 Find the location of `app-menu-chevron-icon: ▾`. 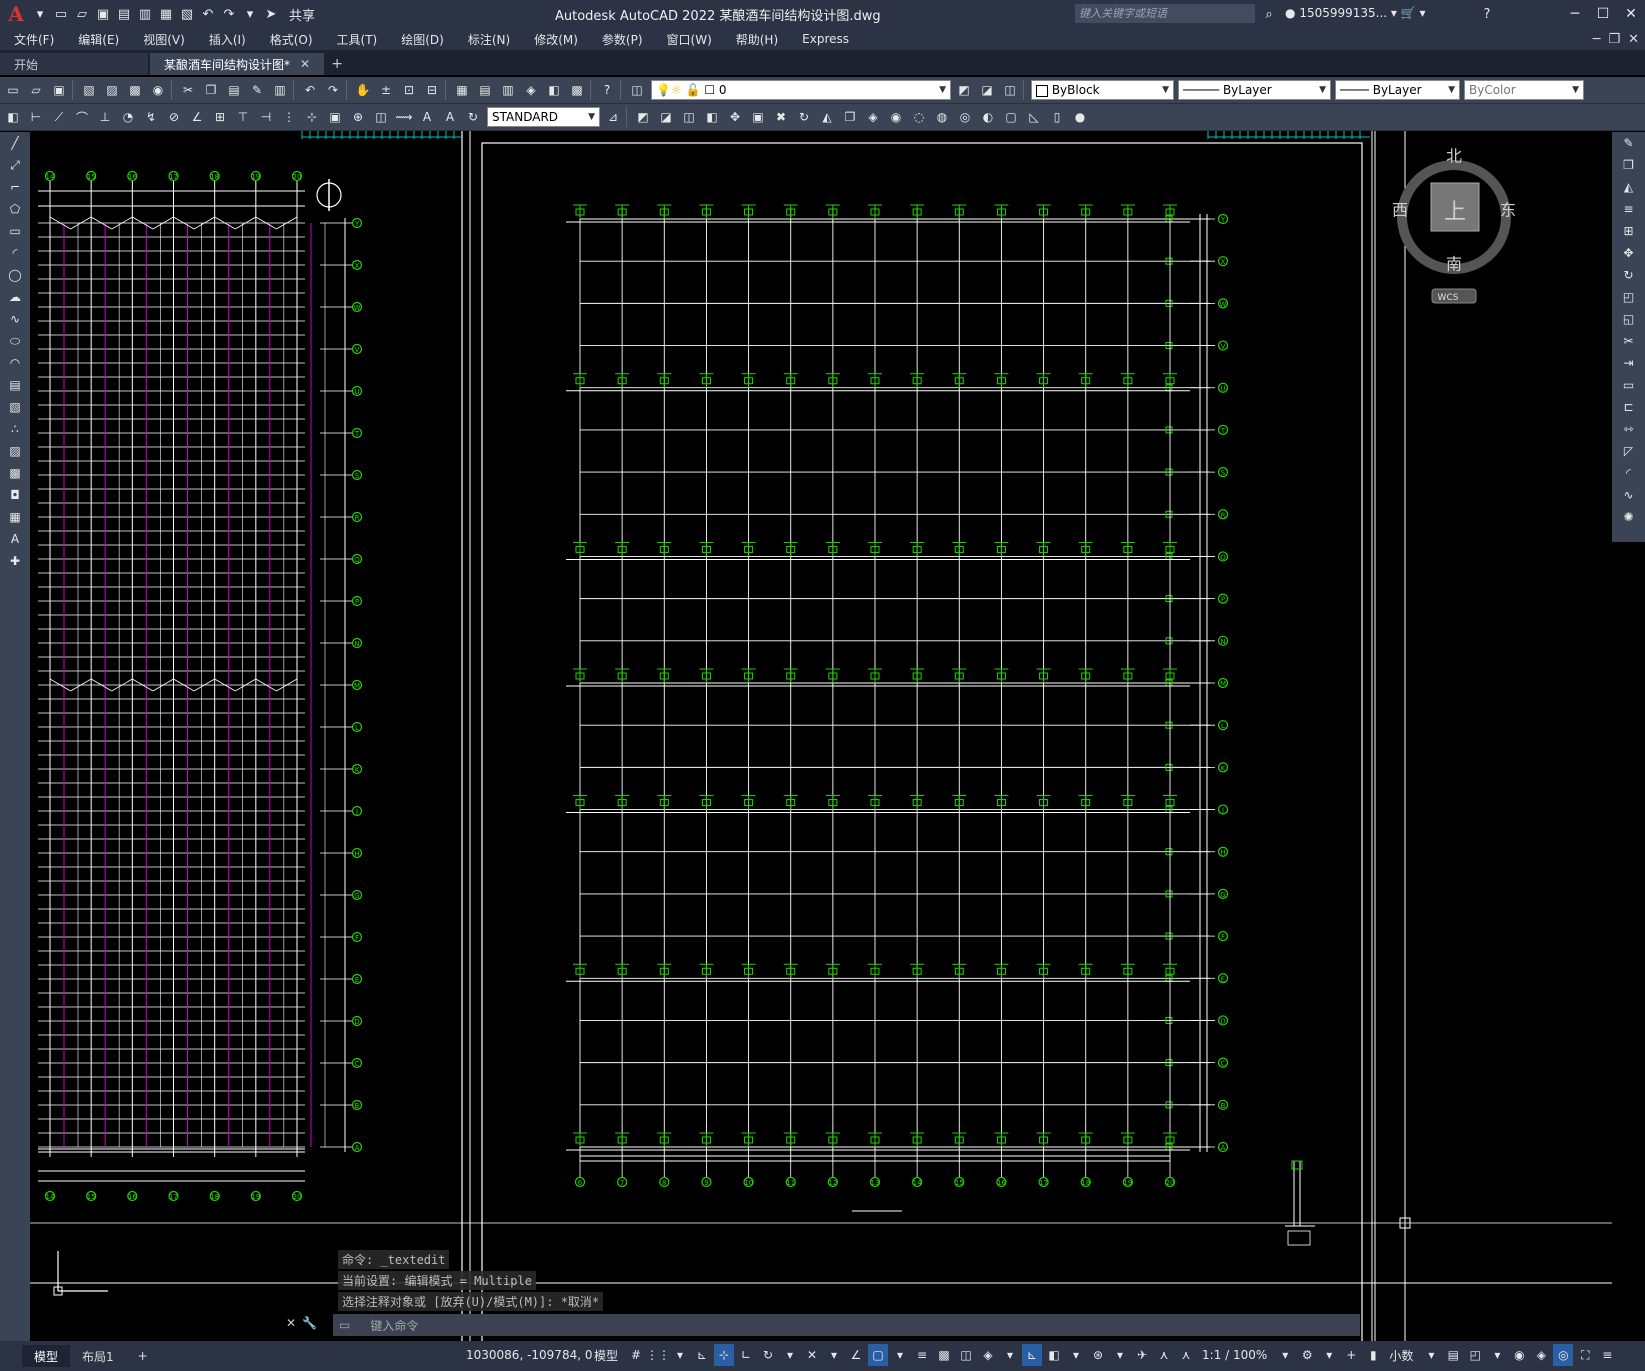

app-menu-chevron-icon: ▾ is located at coordinates (40, 14).